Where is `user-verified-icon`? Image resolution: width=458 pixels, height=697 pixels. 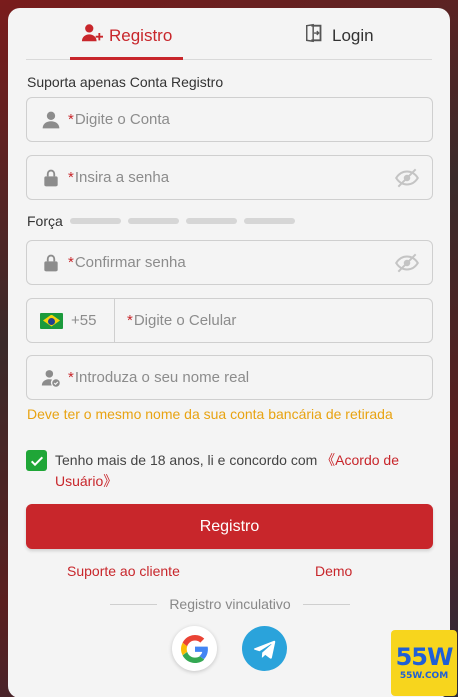 user-verified-icon is located at coordinates (51, 378).